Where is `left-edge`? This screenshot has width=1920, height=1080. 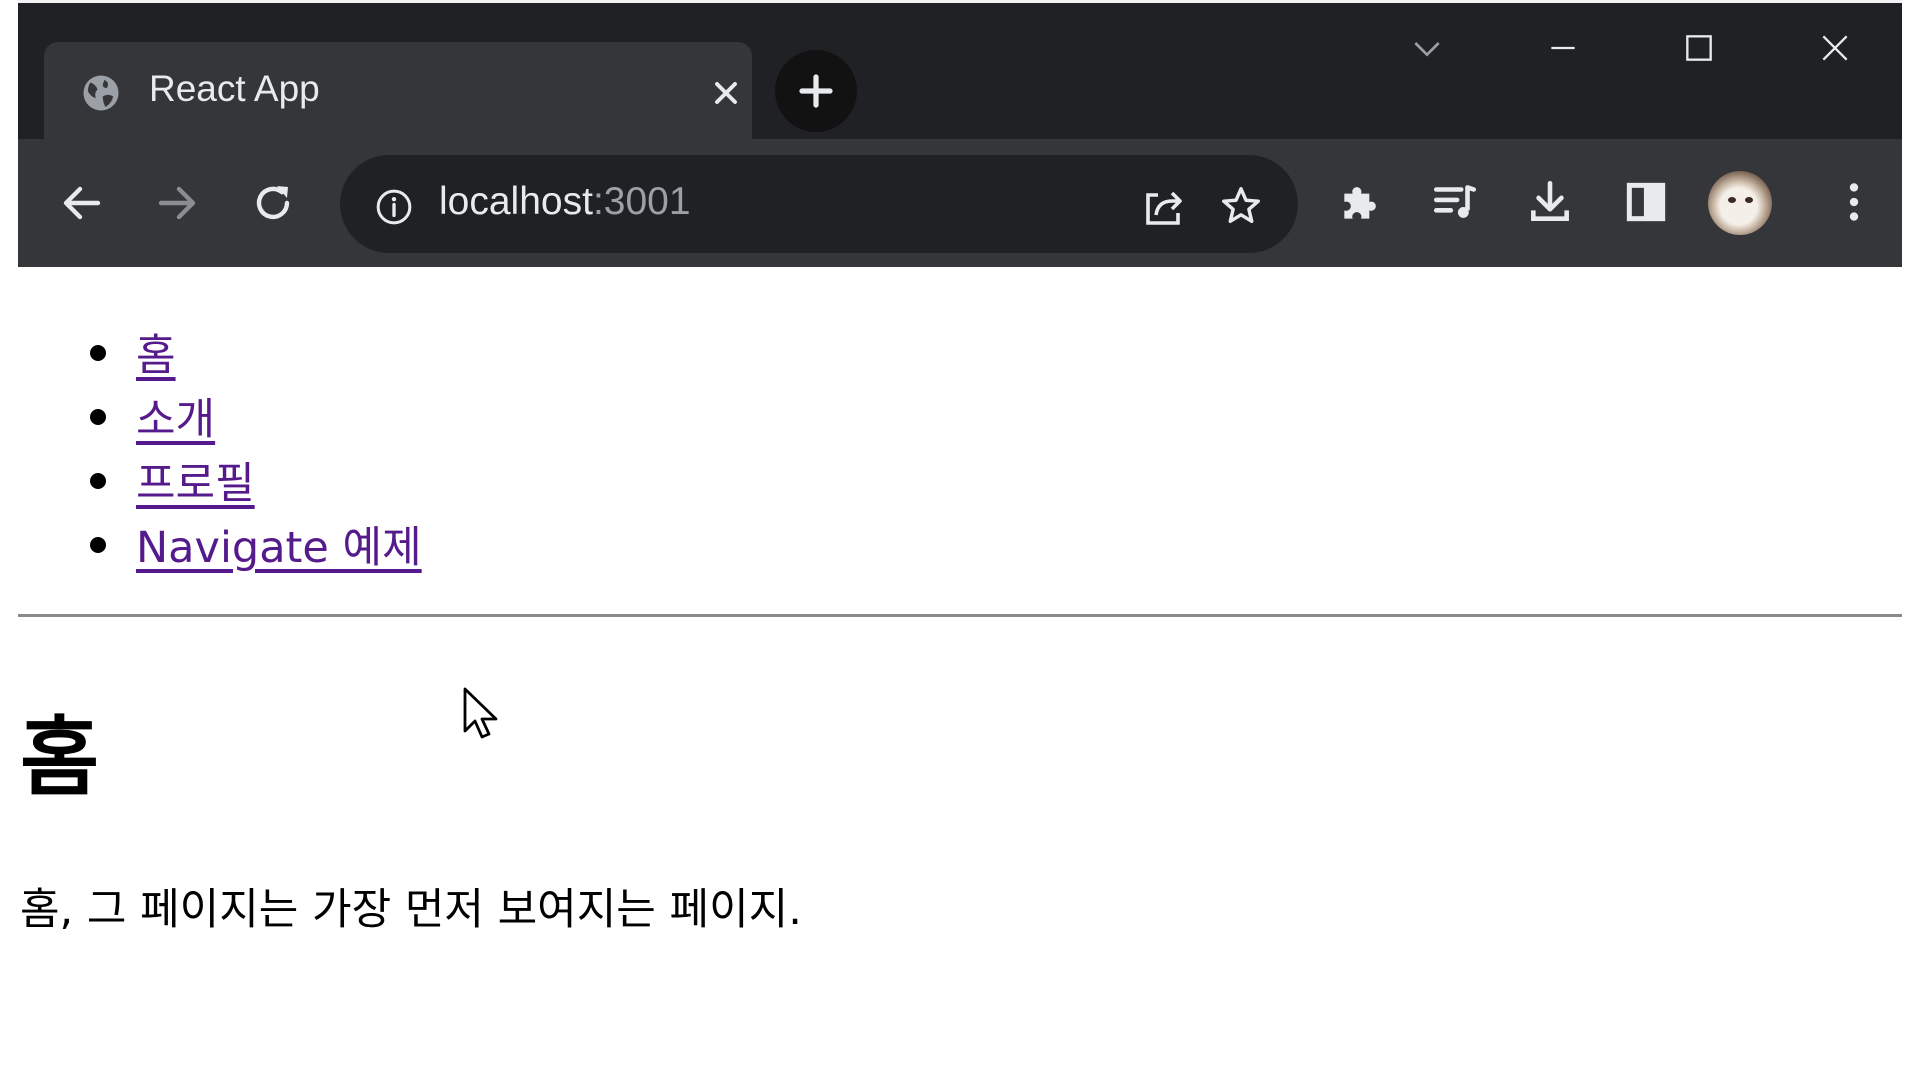
left-edge is located at coordinates (9, 540).